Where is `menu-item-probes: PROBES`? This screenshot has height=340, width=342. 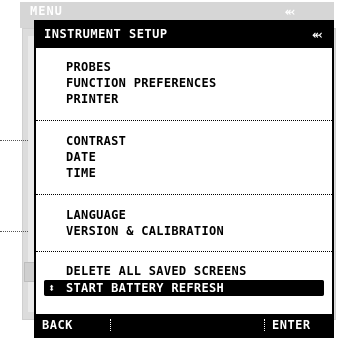
menu-item-probes: PROBES is located at coordinates (88, 67).